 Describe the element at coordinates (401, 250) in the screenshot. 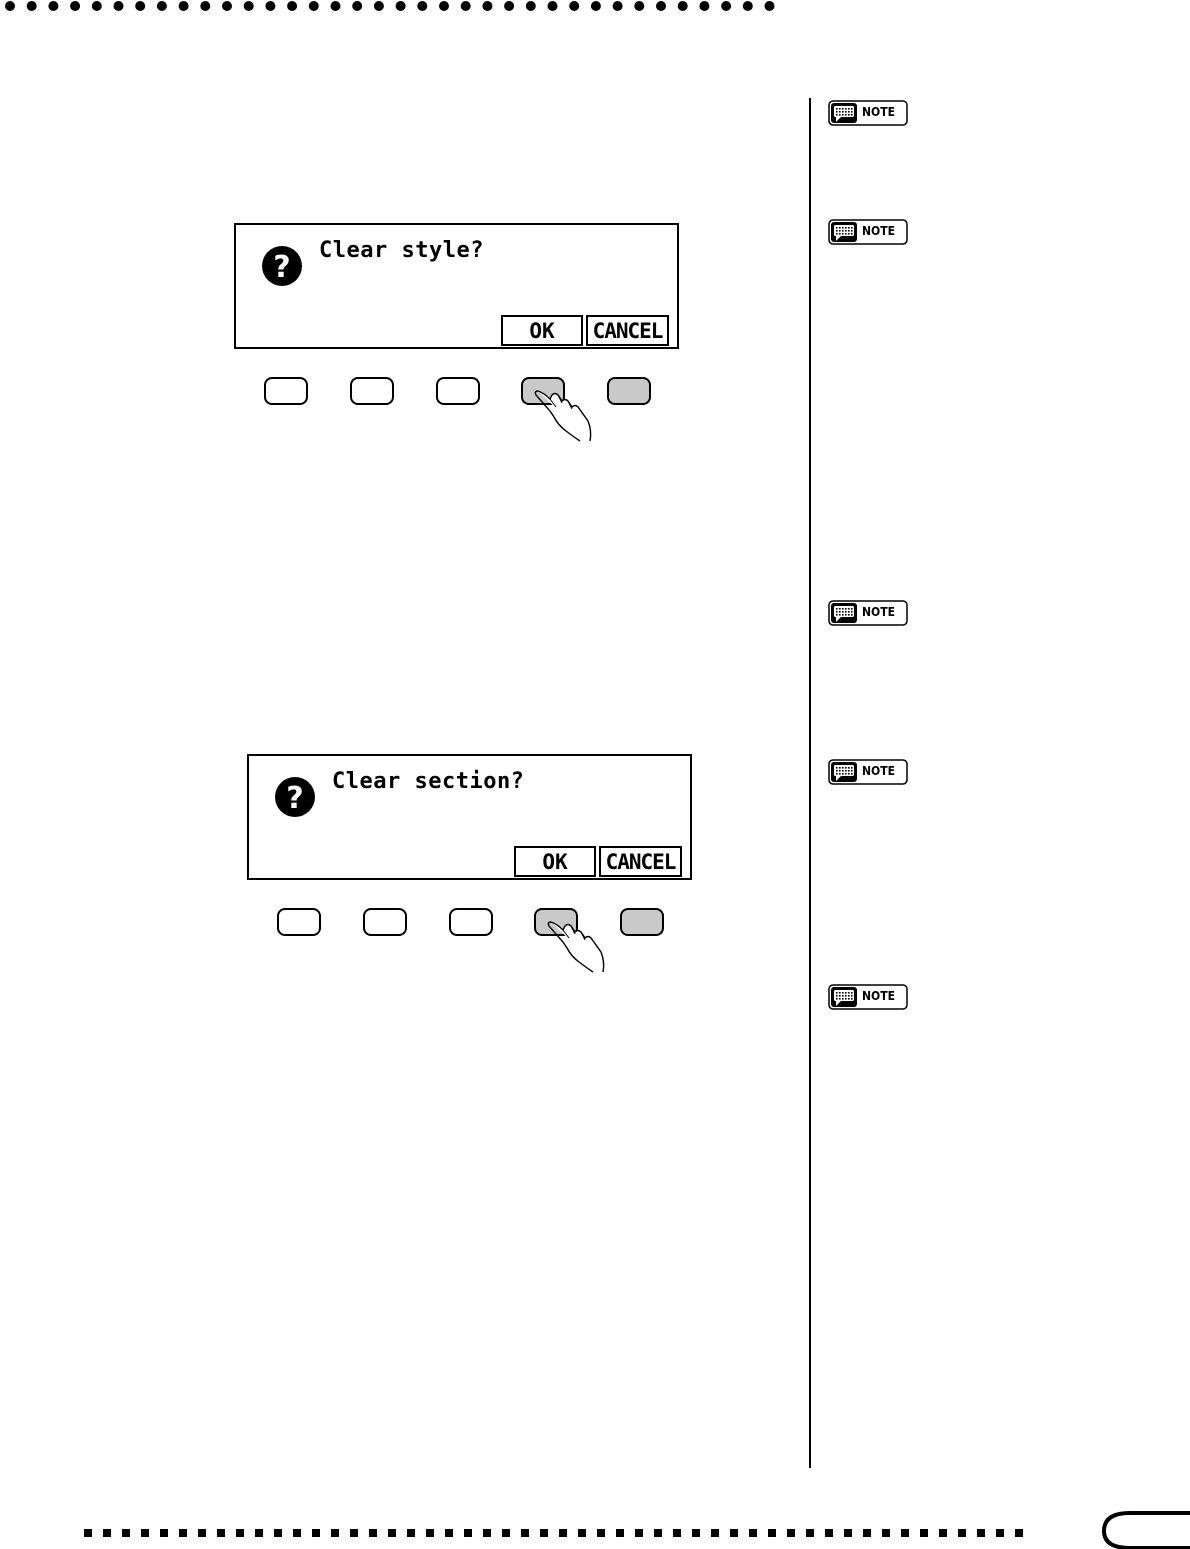

I see `dialog-message: Clear style?` at that location.